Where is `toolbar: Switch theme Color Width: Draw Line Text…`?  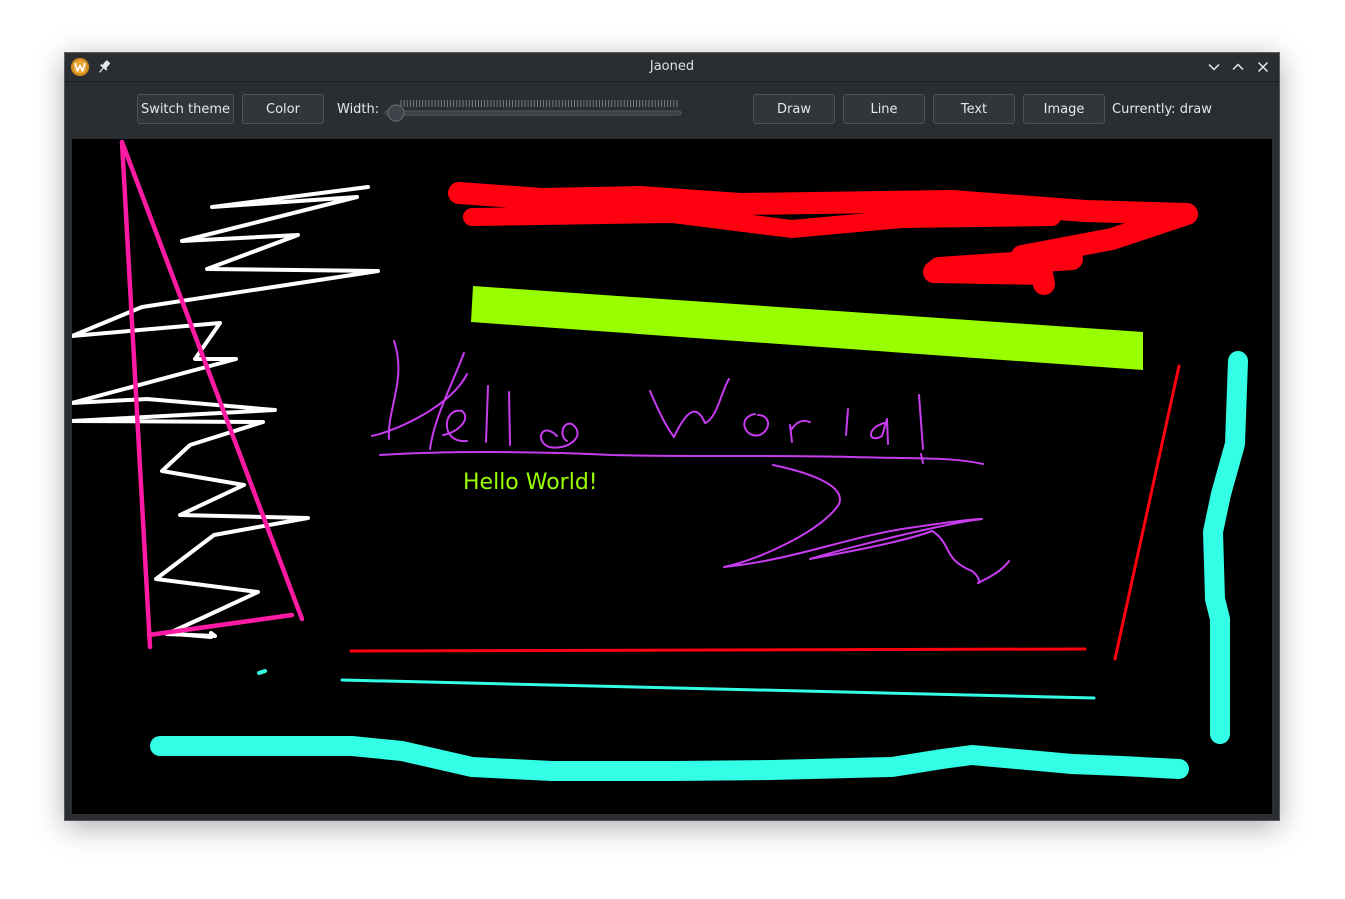 toolbar: Switch theme Color Width: Draw Line Text… is located at coordinates (672, 110).